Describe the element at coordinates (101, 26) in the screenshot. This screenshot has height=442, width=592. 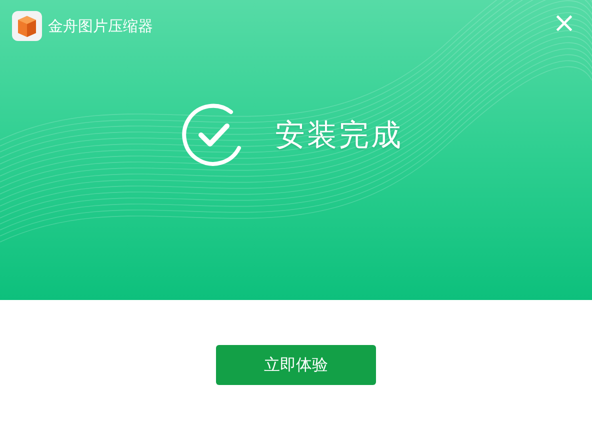
I see `window-title: 金舟图片压缩器` at that location.